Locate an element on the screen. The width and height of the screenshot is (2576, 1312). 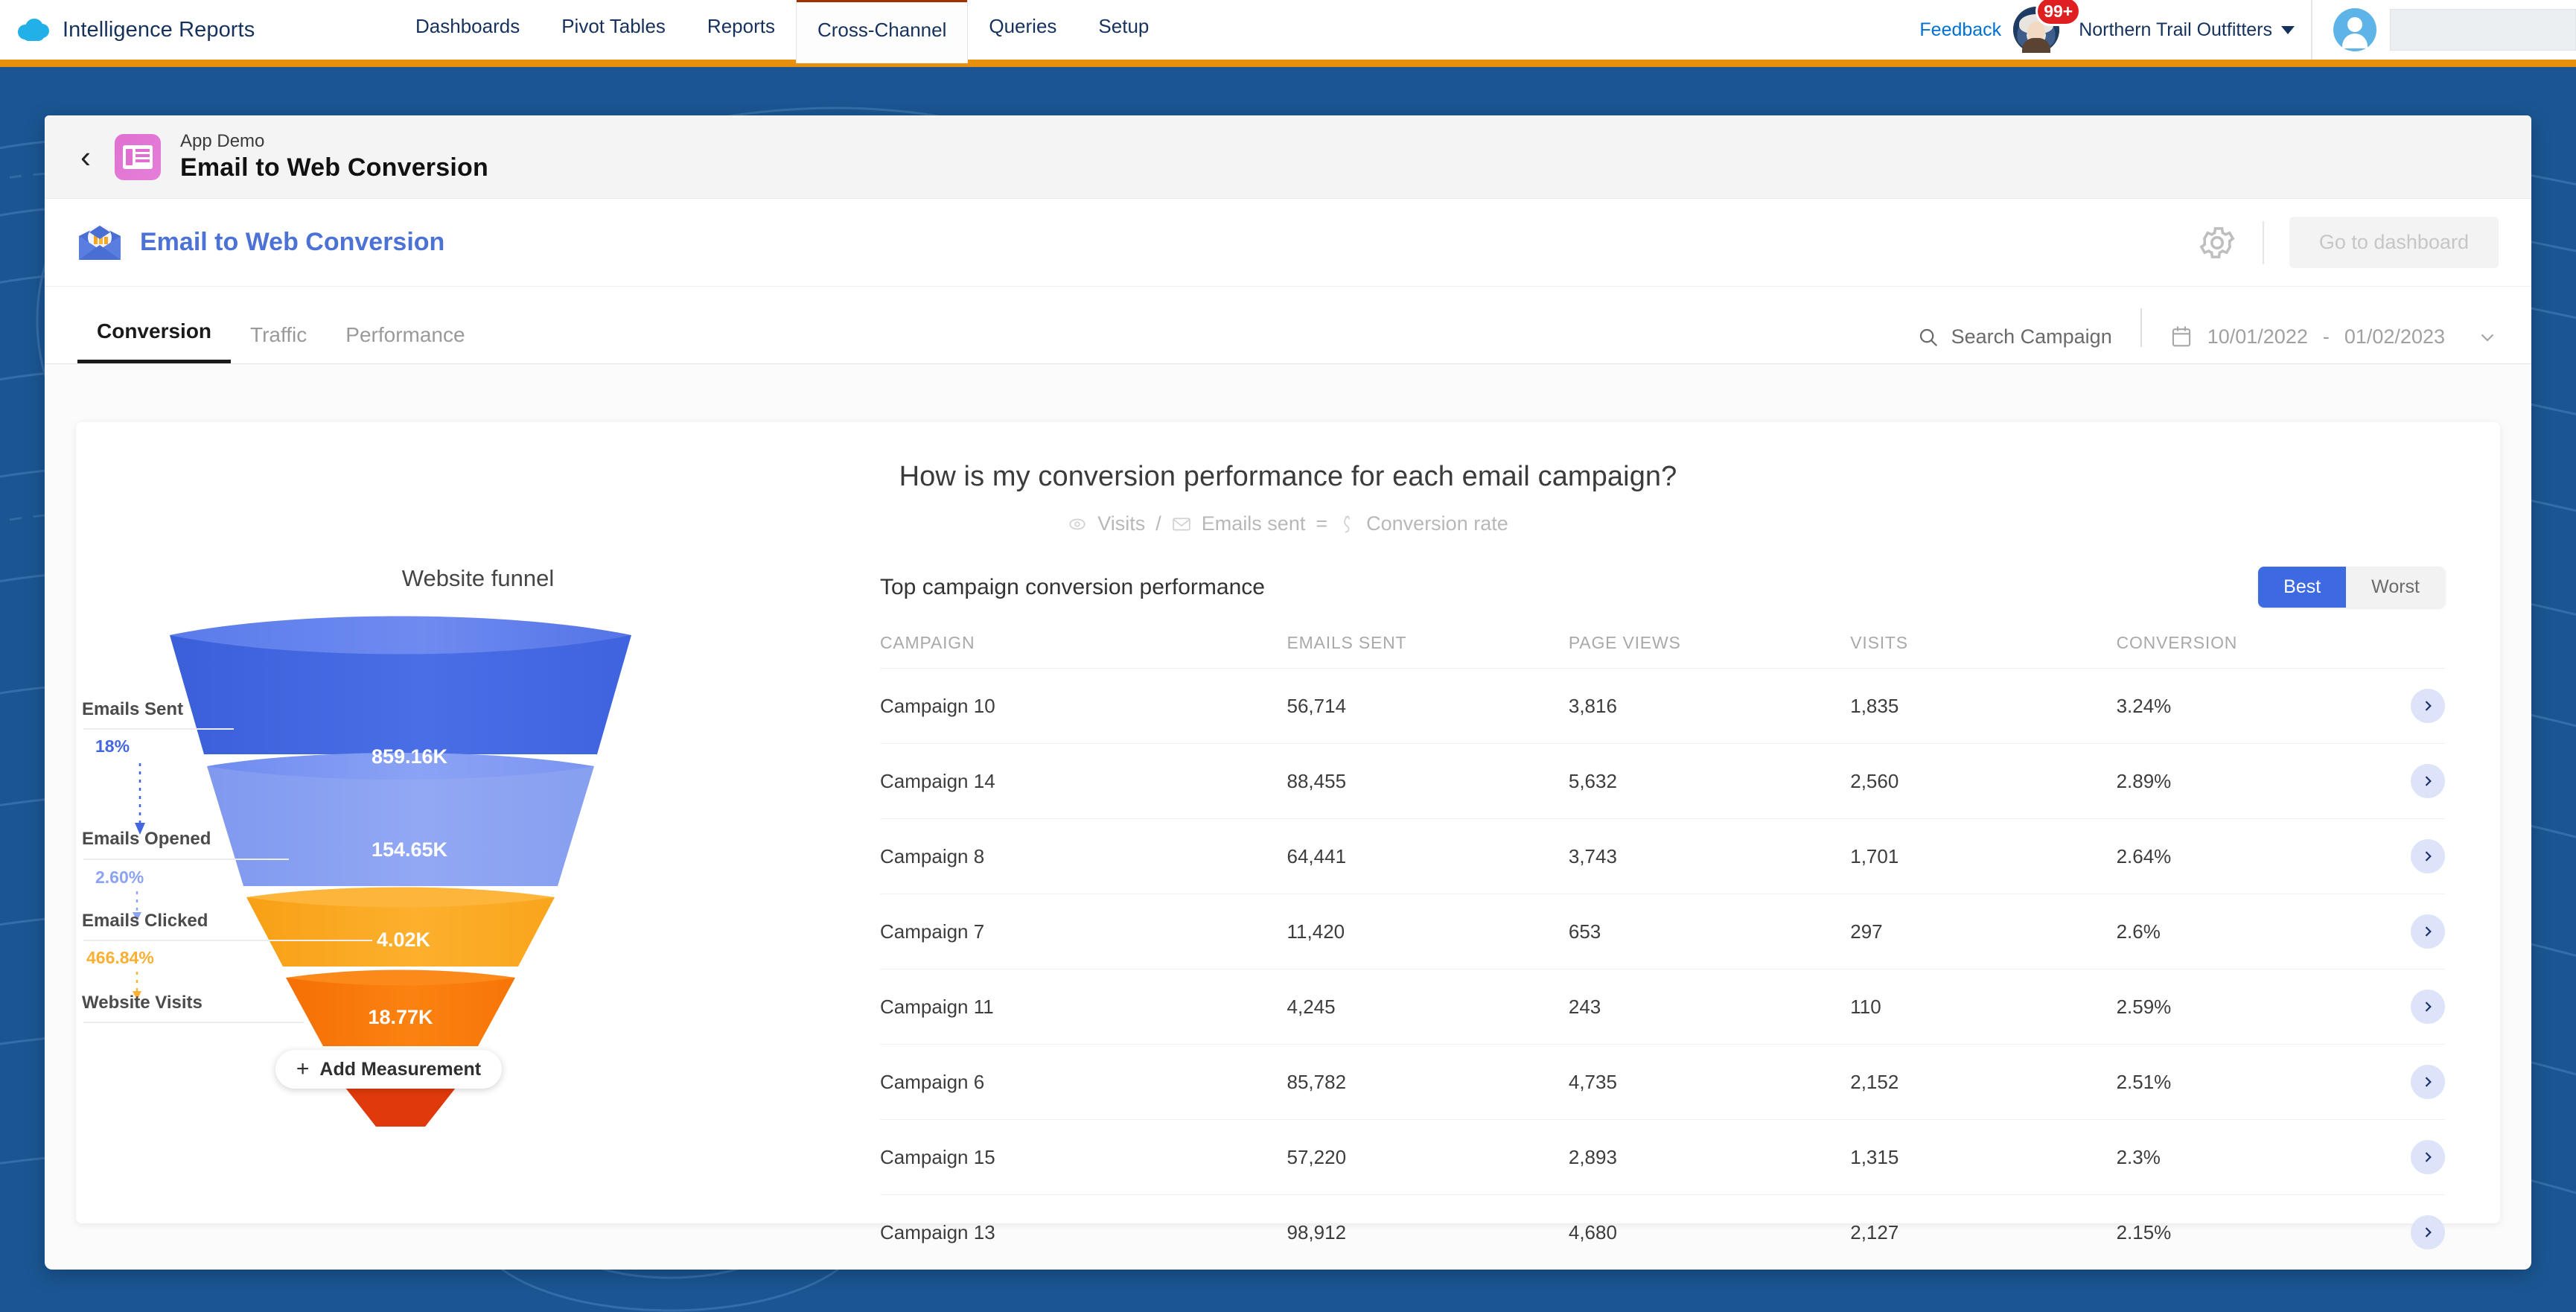
svg-text: 18.77K is located at coordinates (400, 1017).